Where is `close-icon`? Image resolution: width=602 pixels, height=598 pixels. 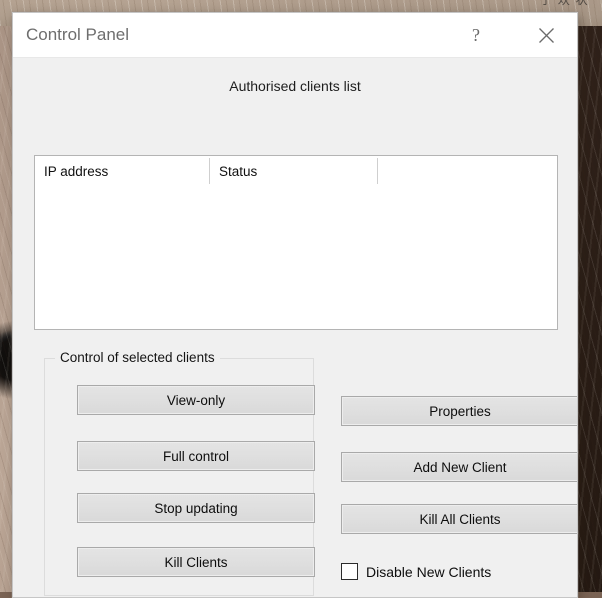
close-icon is located at coordinates (546, 35).